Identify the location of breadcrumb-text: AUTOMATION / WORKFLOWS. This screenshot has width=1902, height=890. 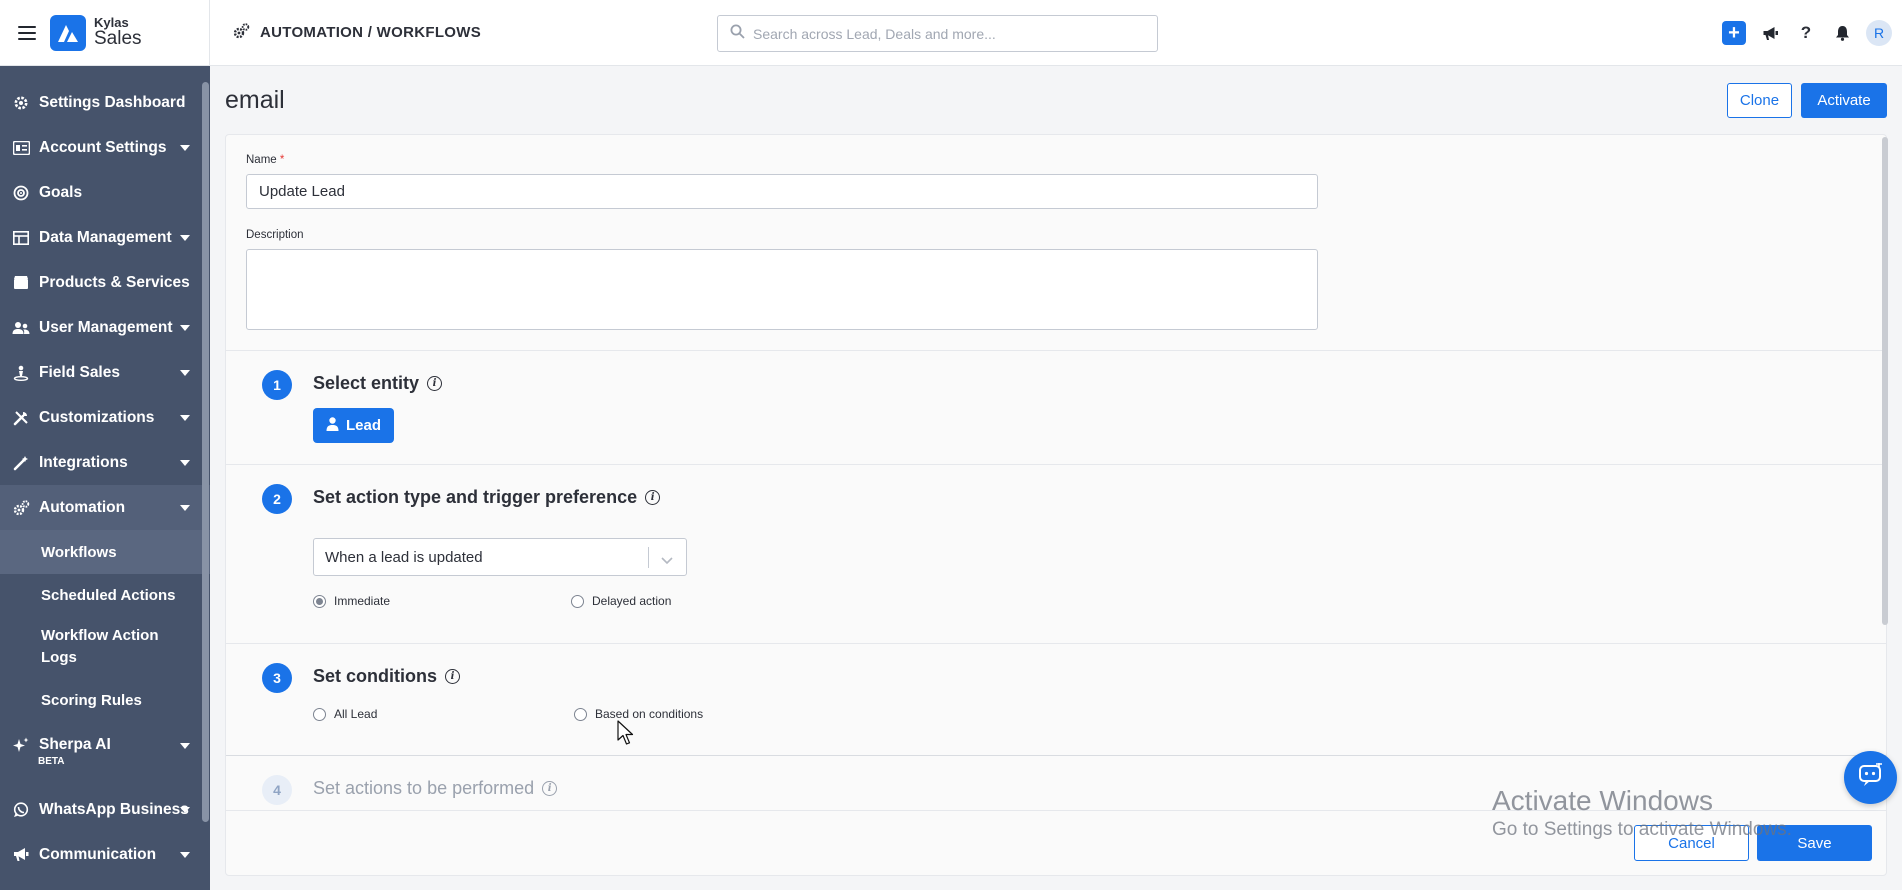
(371, 32).